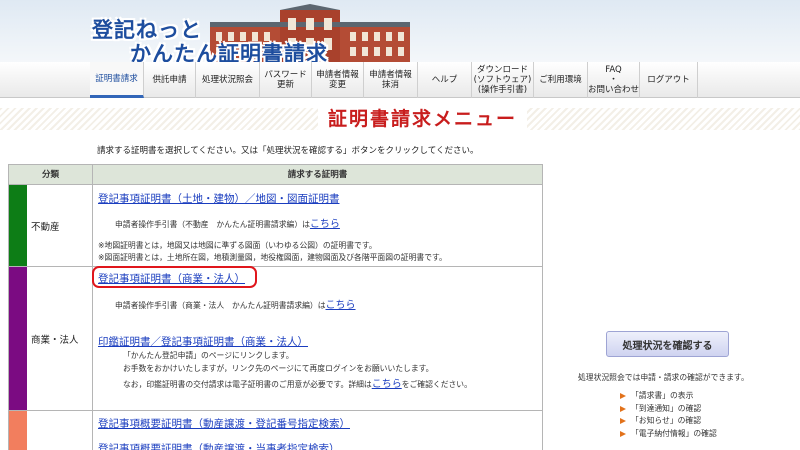 The height and width of the screenshot is (450, 800). I want to click on list-item-label: 「お知らせ」の確認, so click(666, 421).